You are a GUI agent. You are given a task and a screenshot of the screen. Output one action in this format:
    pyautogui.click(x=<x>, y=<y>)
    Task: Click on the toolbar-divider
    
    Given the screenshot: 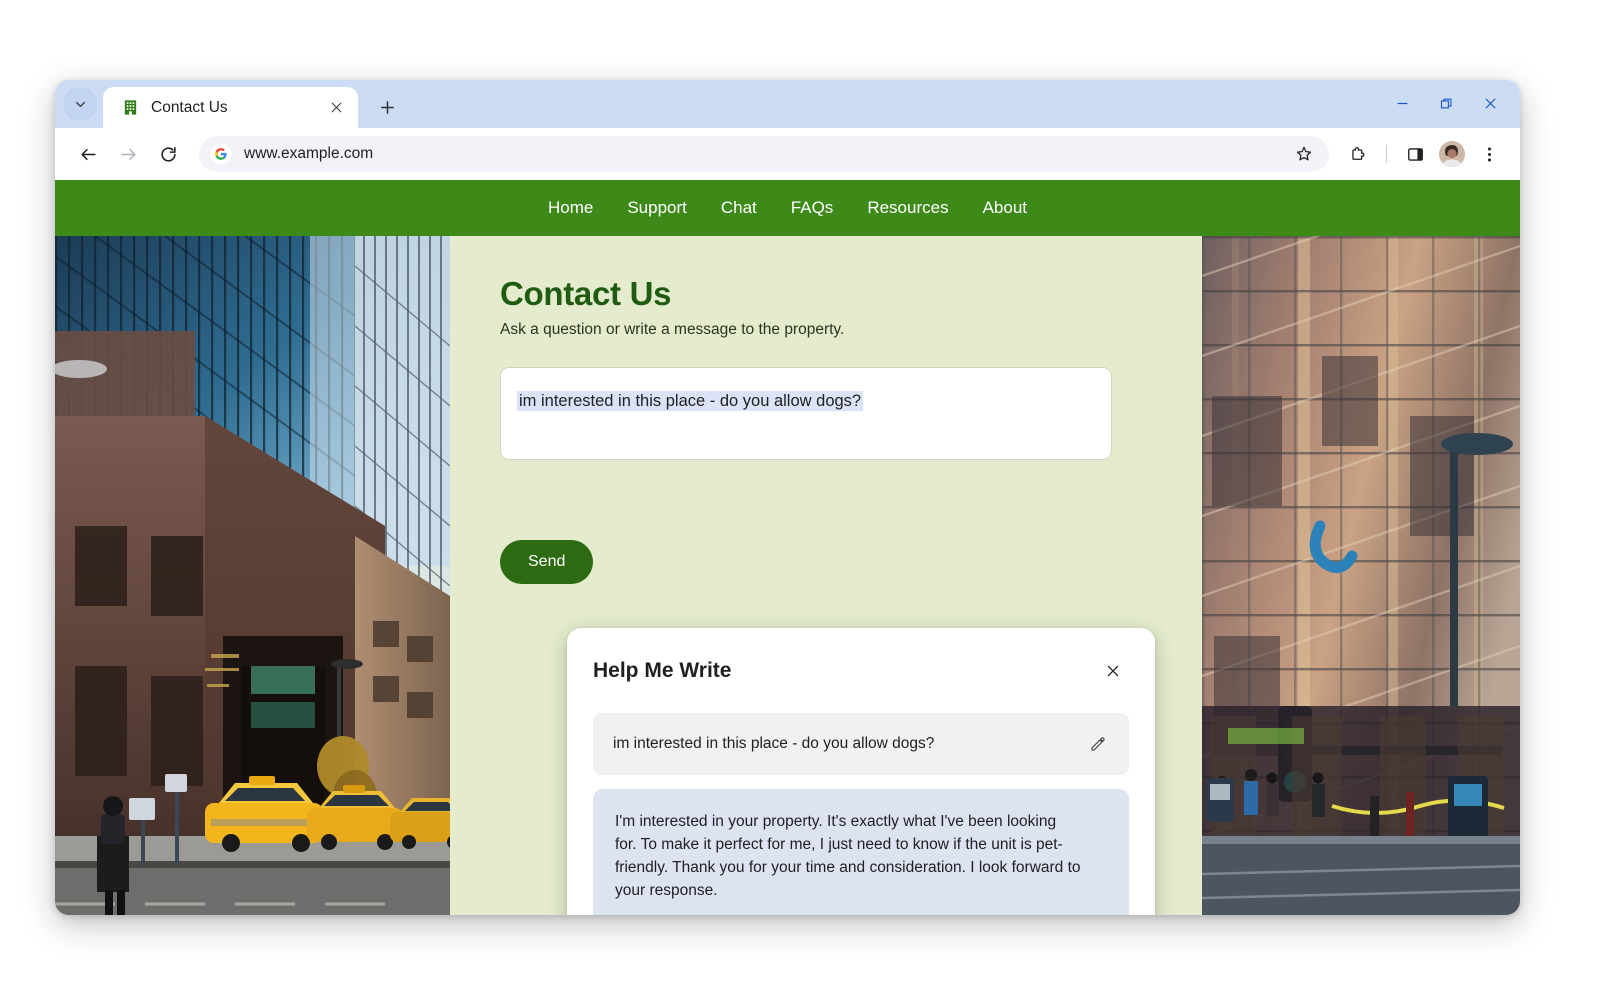 What is the action you would take?
    pyautogui.click(x=1386, y=154)
    